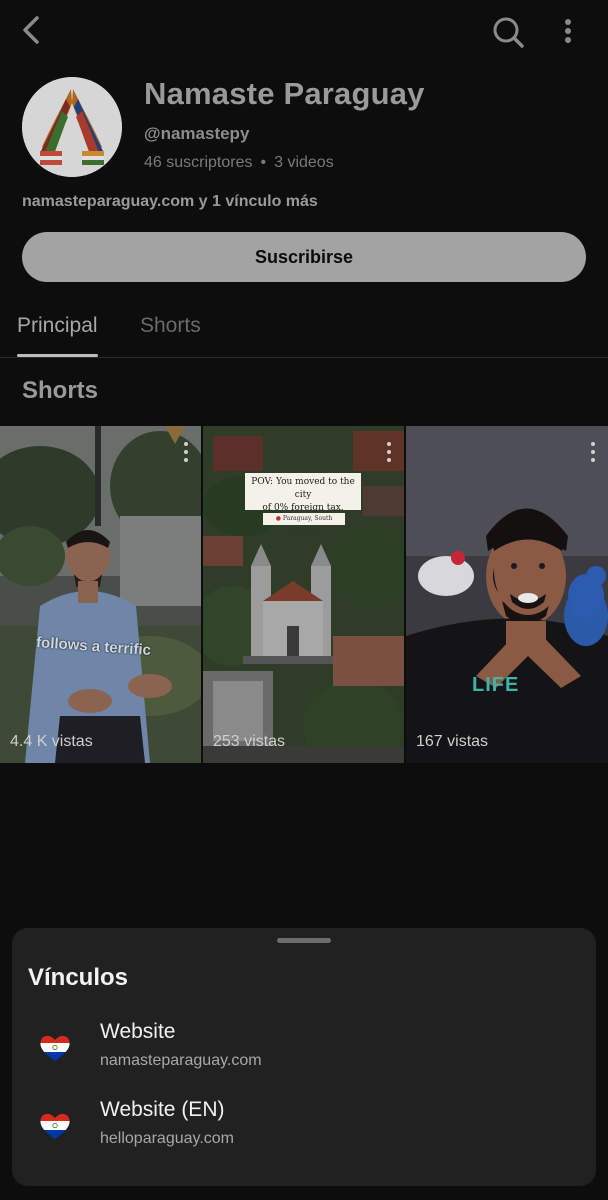 This screenshot has height=1200, width=608. I want to click on short-views-3: 167 vistas, so click(452, 741).